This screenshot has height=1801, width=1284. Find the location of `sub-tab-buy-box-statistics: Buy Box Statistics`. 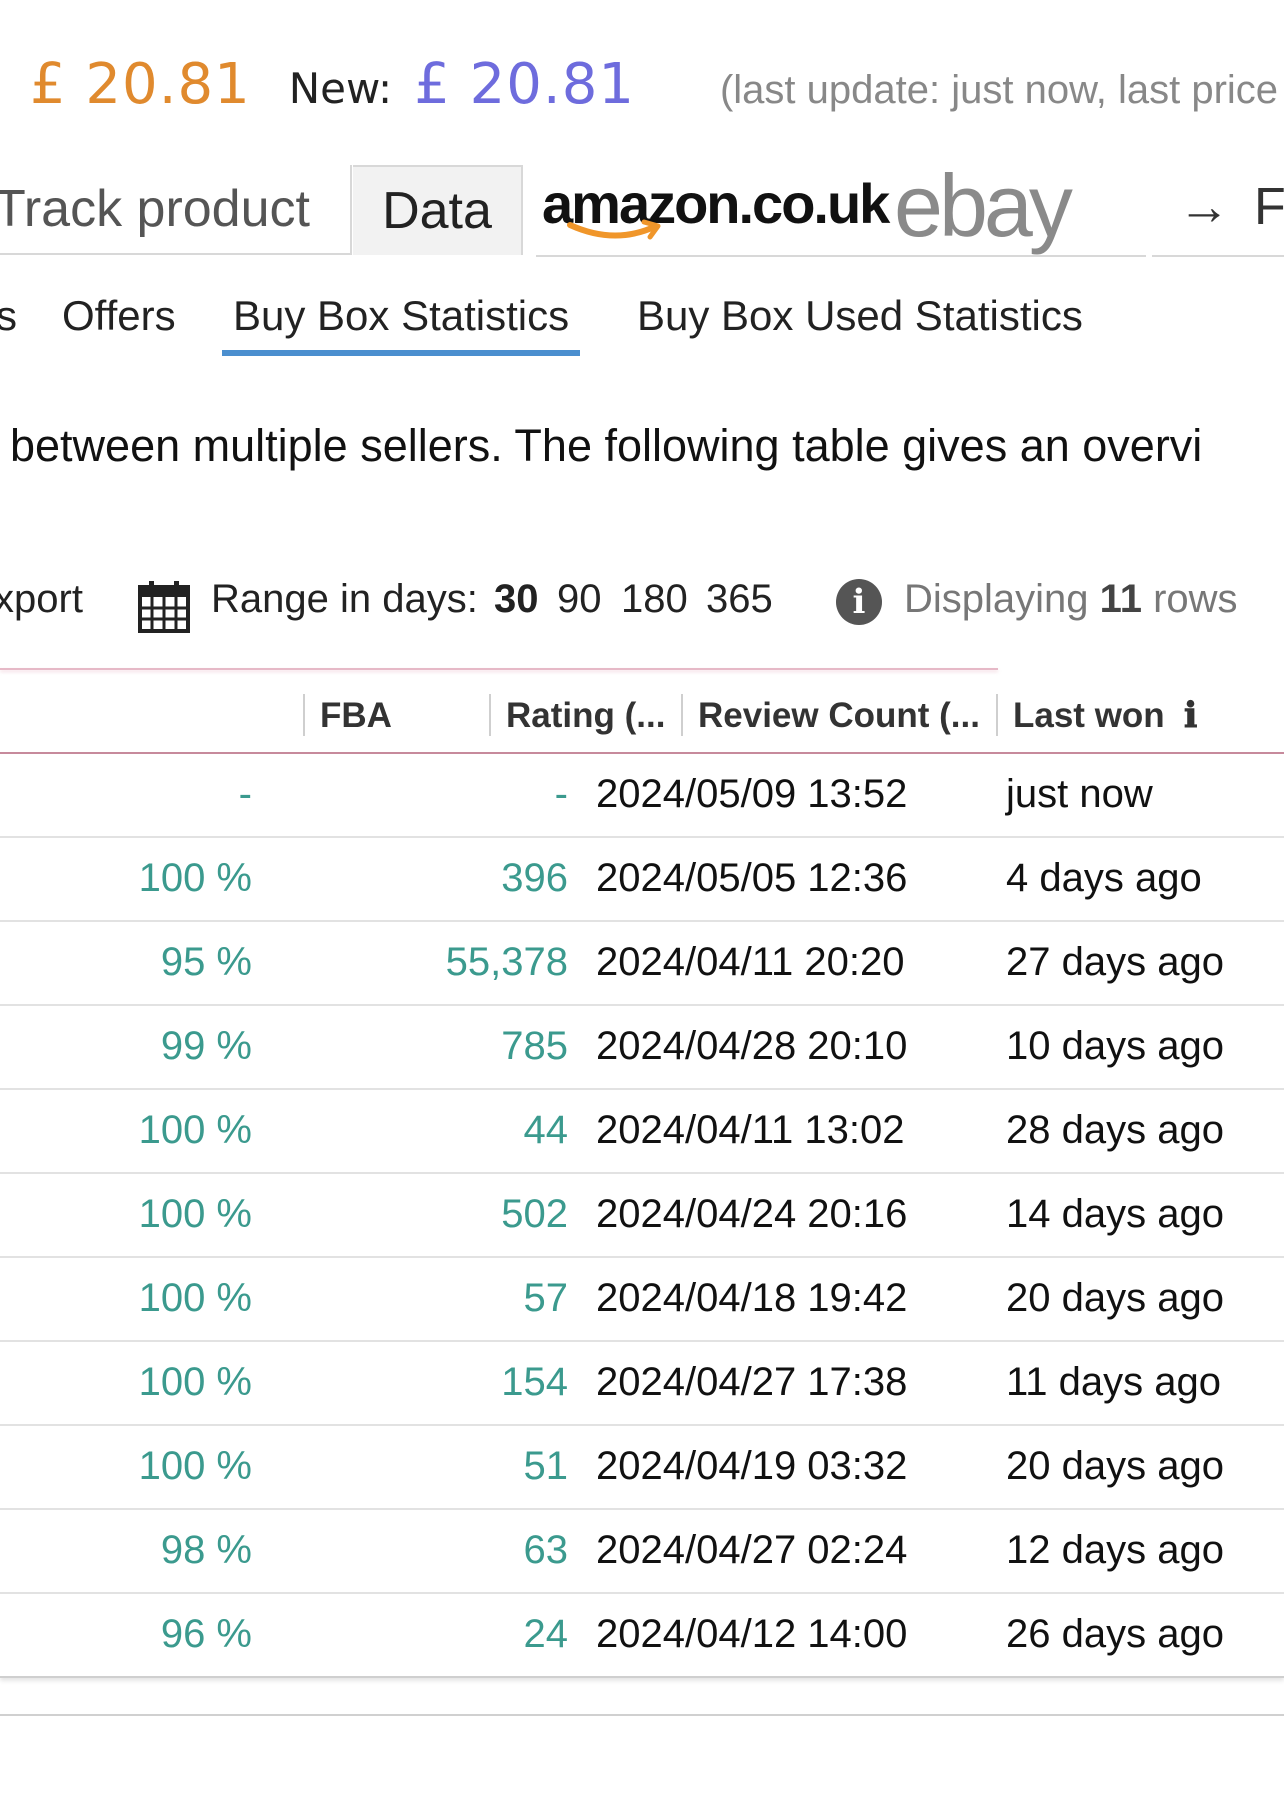

sub-tab-buy-box-statistics: Buy Box Statistics is located at coordinates (401, 322).